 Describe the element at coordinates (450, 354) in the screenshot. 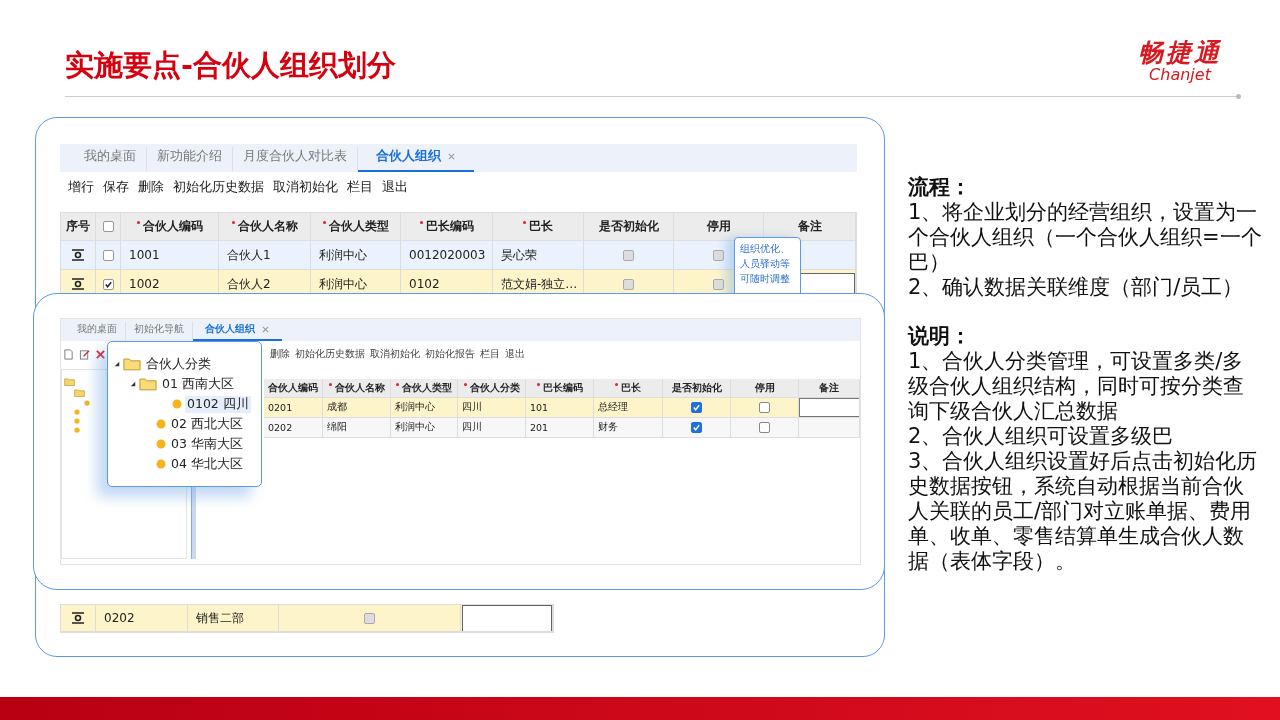

I see `toolbar-button: 初始化报告` at that location.